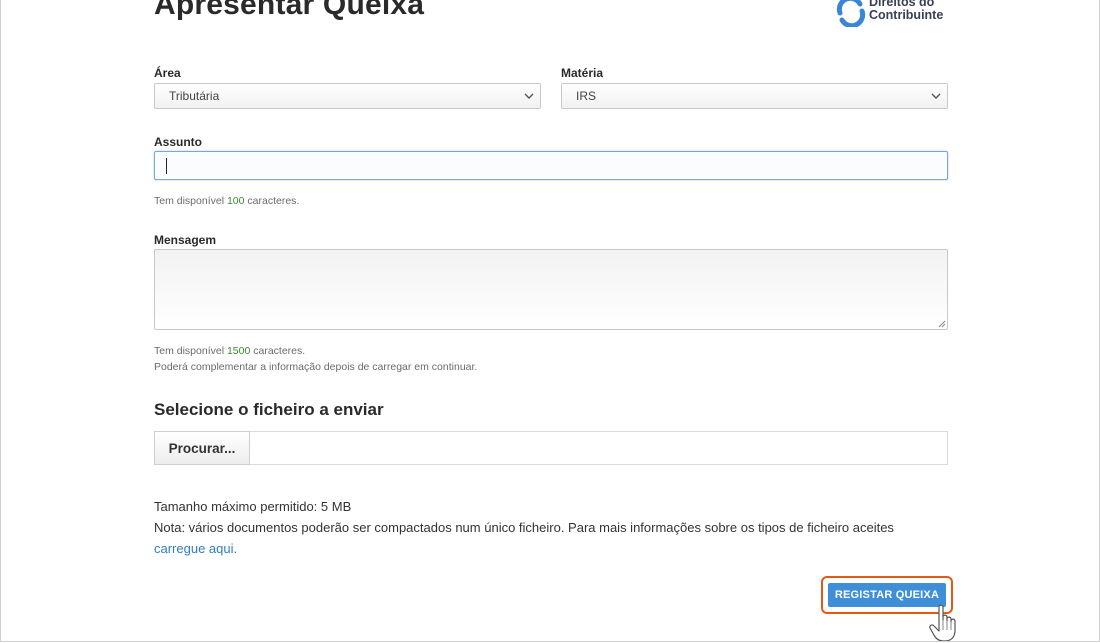 The width and height of the screenshot is (1100, 643). I want to click on text-caret, so click(166, 166).